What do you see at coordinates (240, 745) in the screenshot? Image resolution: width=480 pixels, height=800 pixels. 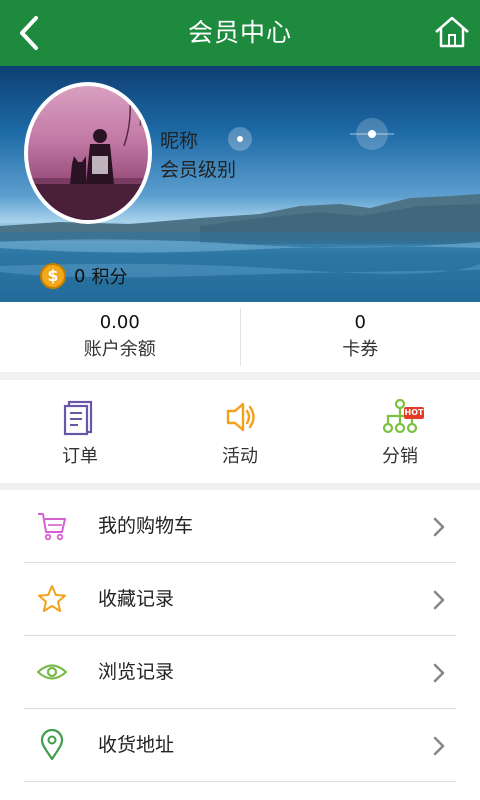 I see `menu-item-shipping-address: 收货地址` at bounding box center [240, 745].